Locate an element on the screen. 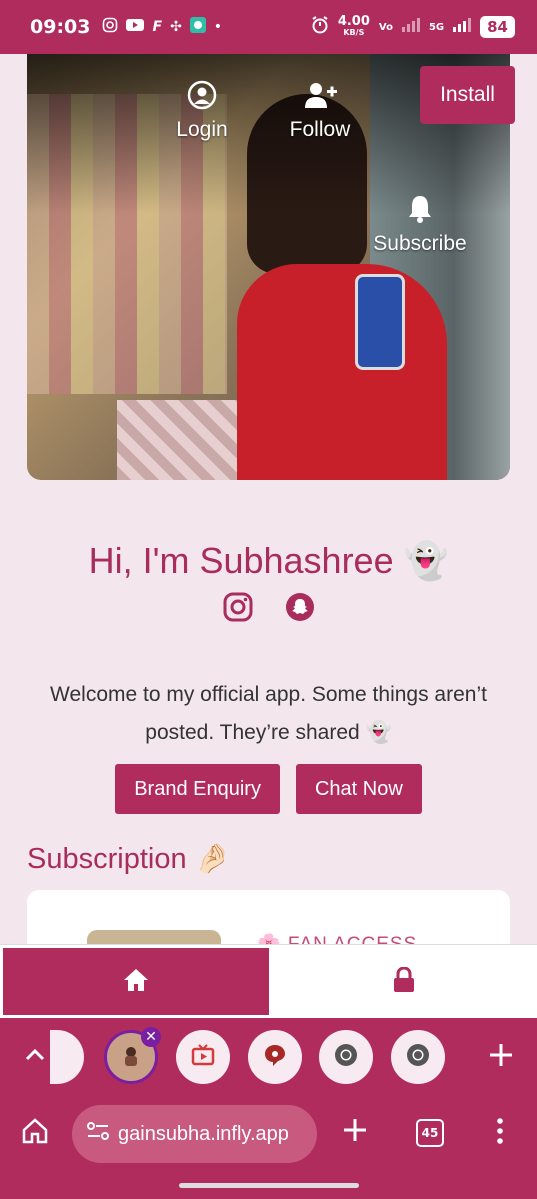  subscribe-button: Subscribe is located at coordinates (420, 225).